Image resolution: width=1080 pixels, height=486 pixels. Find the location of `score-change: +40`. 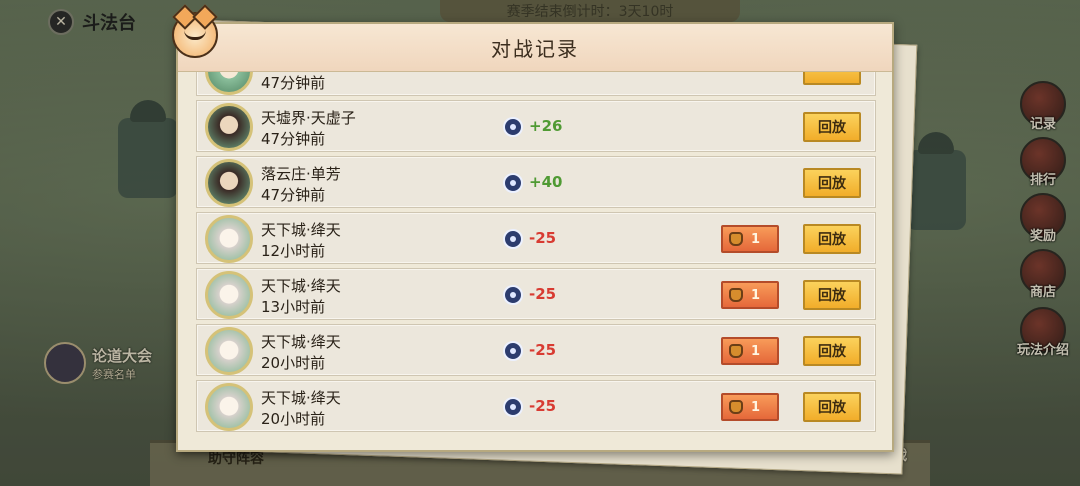

score-change: +40 is located at coordinates (546, 182).